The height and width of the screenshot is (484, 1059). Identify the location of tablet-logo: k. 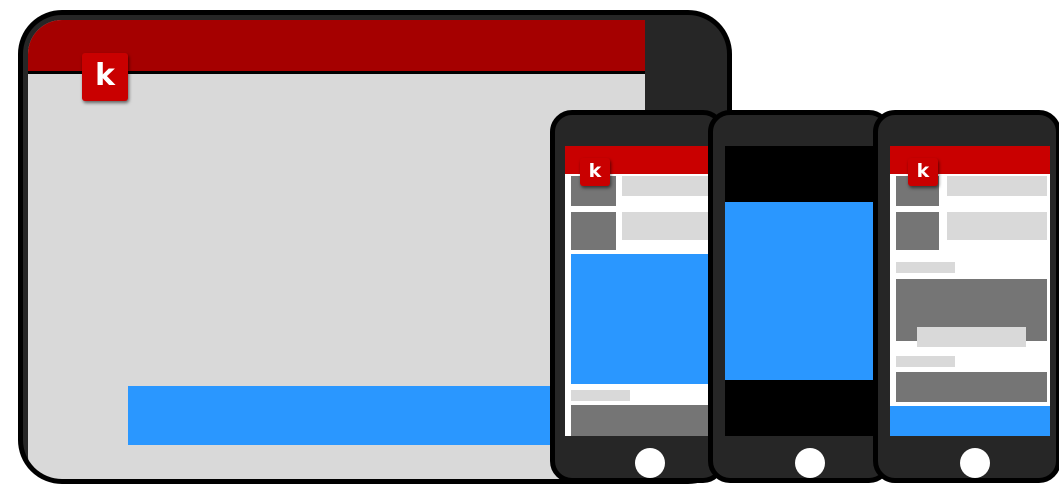
(105, 77).